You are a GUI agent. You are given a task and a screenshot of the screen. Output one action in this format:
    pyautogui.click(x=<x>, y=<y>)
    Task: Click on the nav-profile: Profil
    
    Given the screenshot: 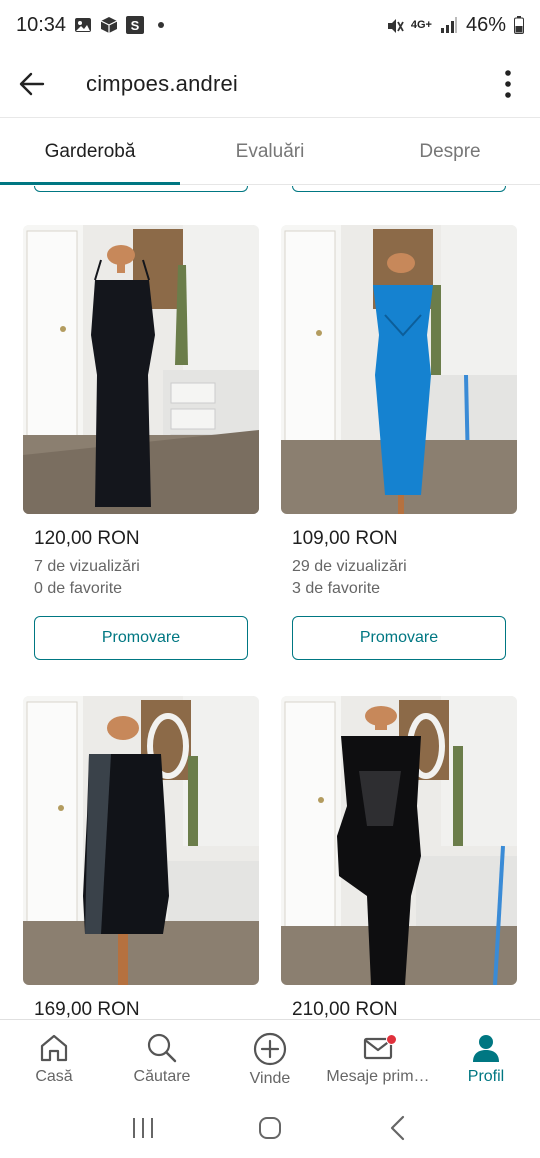 What is the action you would take?
    pyautogui.click(x=486, y=1058)
    